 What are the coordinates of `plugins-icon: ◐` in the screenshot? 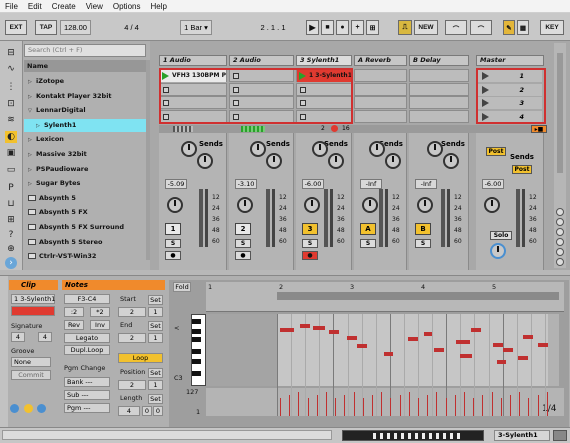 It's located at (11, 137).